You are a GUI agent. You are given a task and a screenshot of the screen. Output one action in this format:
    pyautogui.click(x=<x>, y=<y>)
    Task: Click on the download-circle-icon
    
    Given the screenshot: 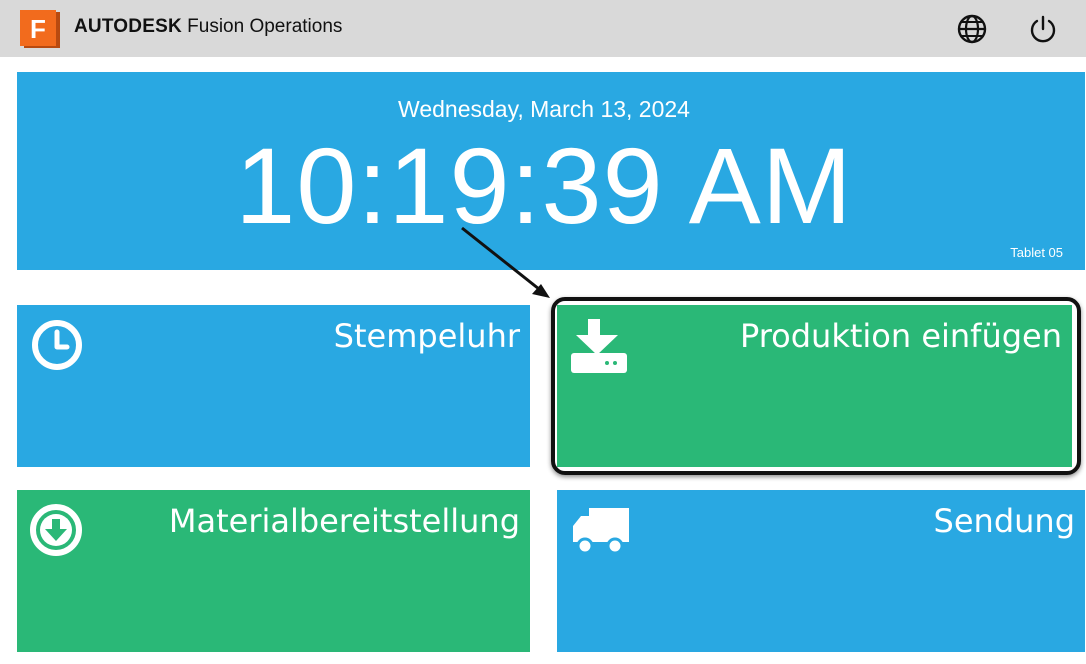 What is the action you would take?
    pyautogui.click(x=58, y=531)
    